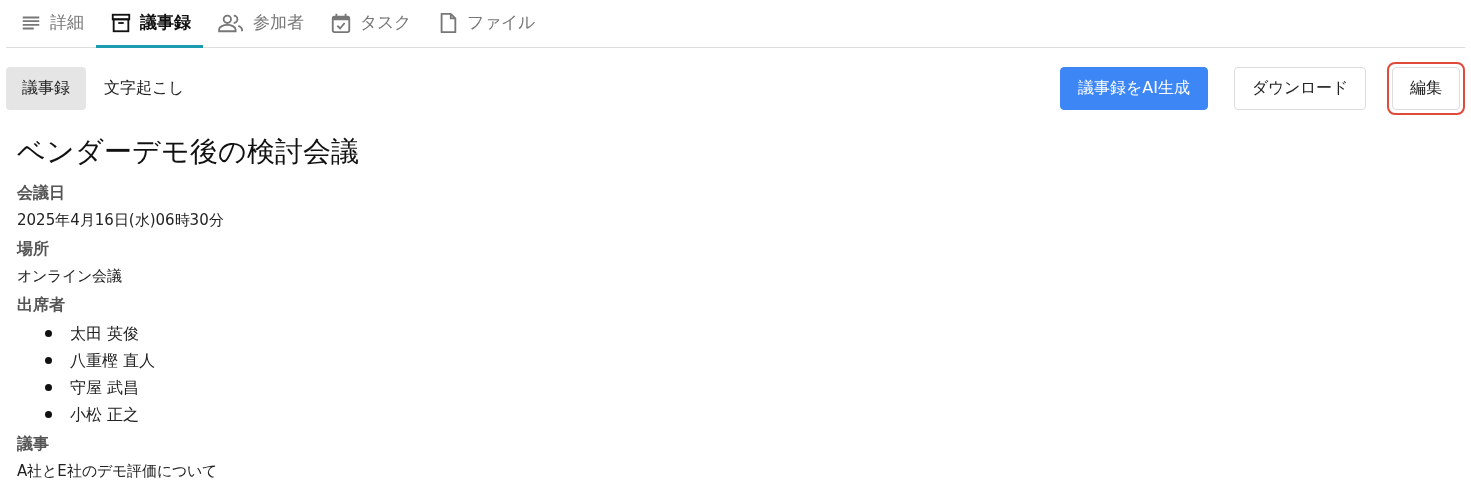 The image size is (1471, 500). What do you see at coordinates (121, 220) in the screenshot?
I see `section-text: 2025年4月16日(水)06時30分` at bounding box center [121, 220].